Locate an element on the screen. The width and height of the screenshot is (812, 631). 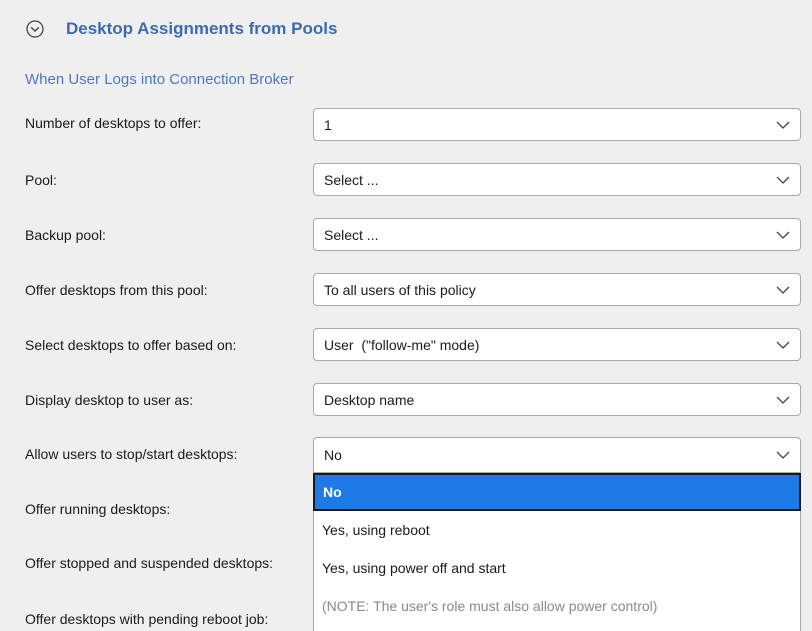
field-label-backup-pool: Backup pool: is located at coordinates (65, 235).